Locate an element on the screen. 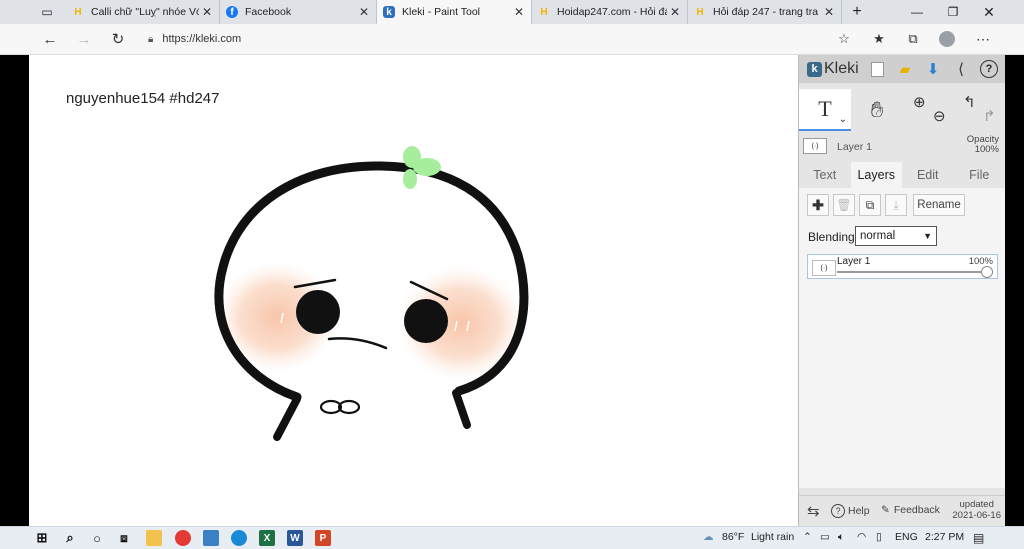 Image resolution: width=1024 pixels, height=549 pixels. tab-actions-icon: ▭ is located at coordinates (47, 12).